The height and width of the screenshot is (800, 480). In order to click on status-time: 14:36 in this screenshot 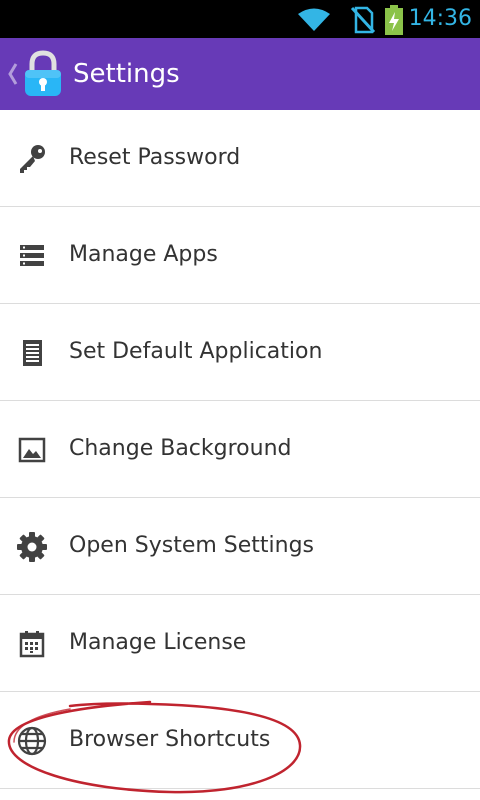, I will do `click(440, 18)`.